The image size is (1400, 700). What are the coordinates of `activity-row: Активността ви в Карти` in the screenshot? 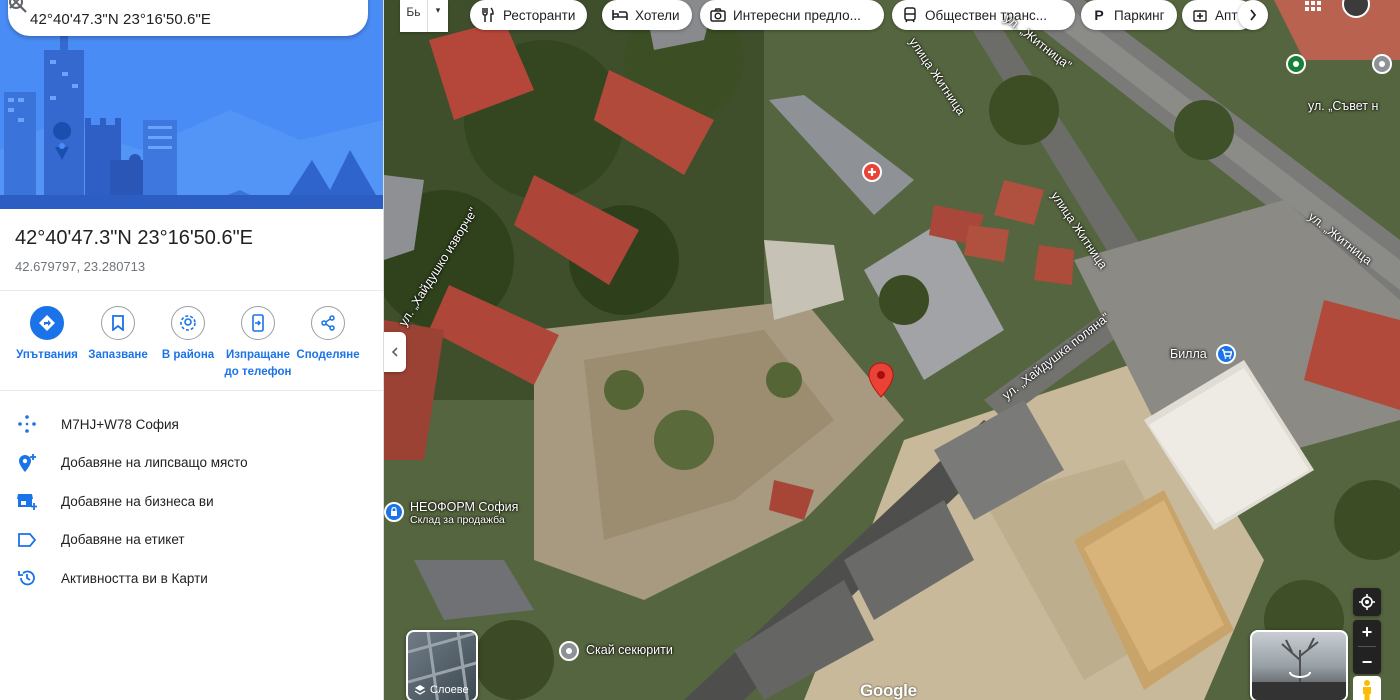 It's located at (191, 578).